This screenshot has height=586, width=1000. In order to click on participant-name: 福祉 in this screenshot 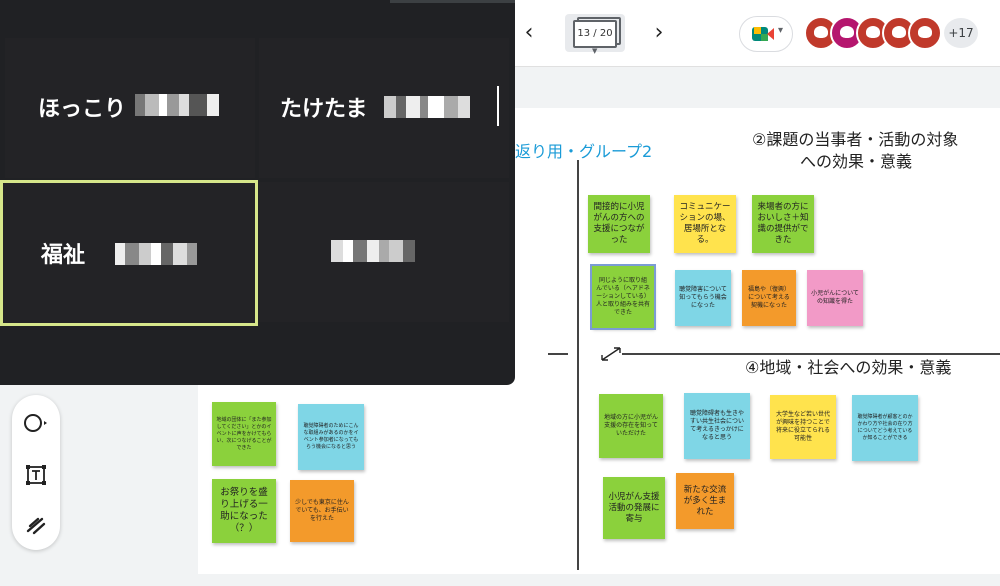, I will do `click(63, 255)`.